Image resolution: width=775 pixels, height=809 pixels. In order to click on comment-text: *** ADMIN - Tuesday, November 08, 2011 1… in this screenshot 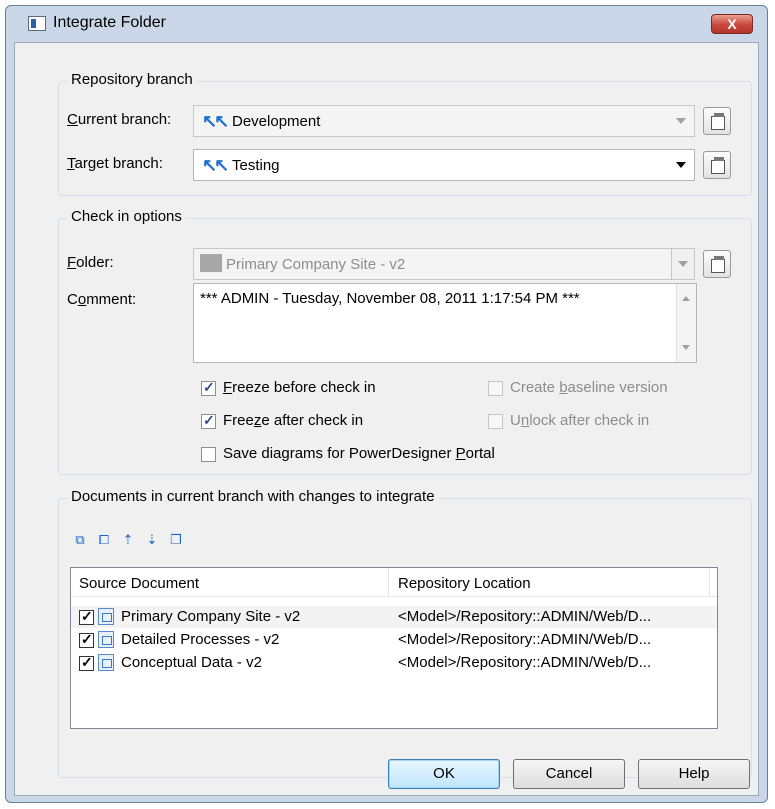, I will do `click(390, 298)`.